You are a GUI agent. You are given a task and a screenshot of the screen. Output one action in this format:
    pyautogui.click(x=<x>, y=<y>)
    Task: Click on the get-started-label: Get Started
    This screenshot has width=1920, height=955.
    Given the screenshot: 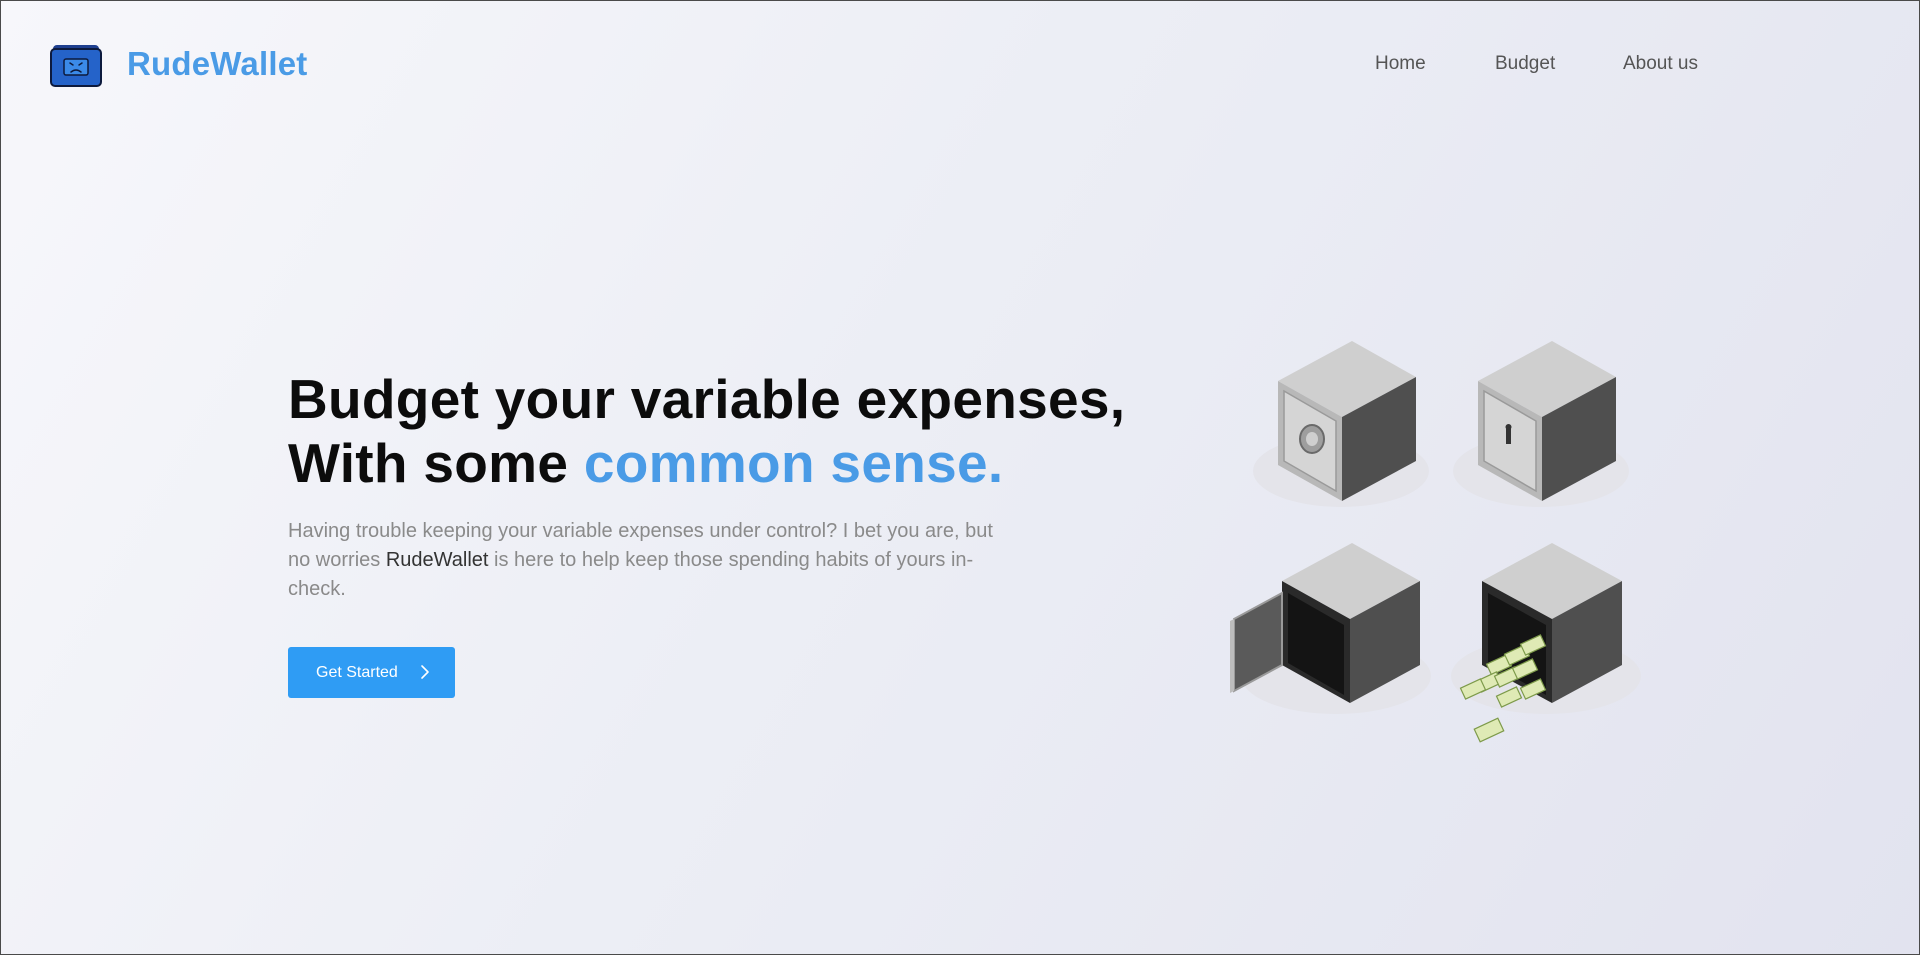 What is the action you would take?
    pyautogui.click(x=357, y=672)
    